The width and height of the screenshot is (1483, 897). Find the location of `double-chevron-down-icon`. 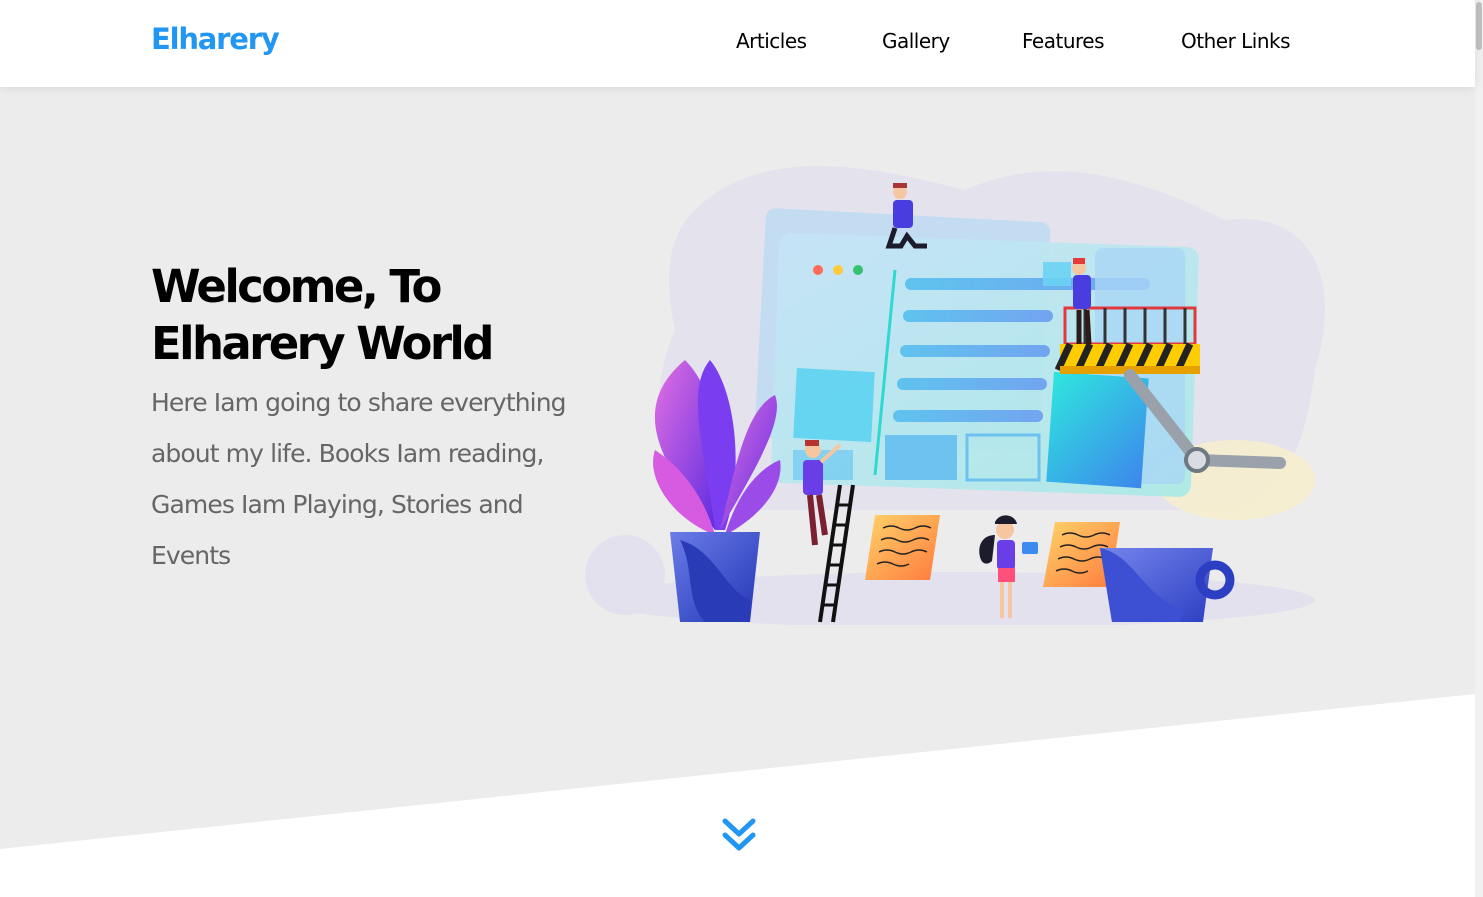

double-chevron-down-icon is located at coordinates (739, 836).